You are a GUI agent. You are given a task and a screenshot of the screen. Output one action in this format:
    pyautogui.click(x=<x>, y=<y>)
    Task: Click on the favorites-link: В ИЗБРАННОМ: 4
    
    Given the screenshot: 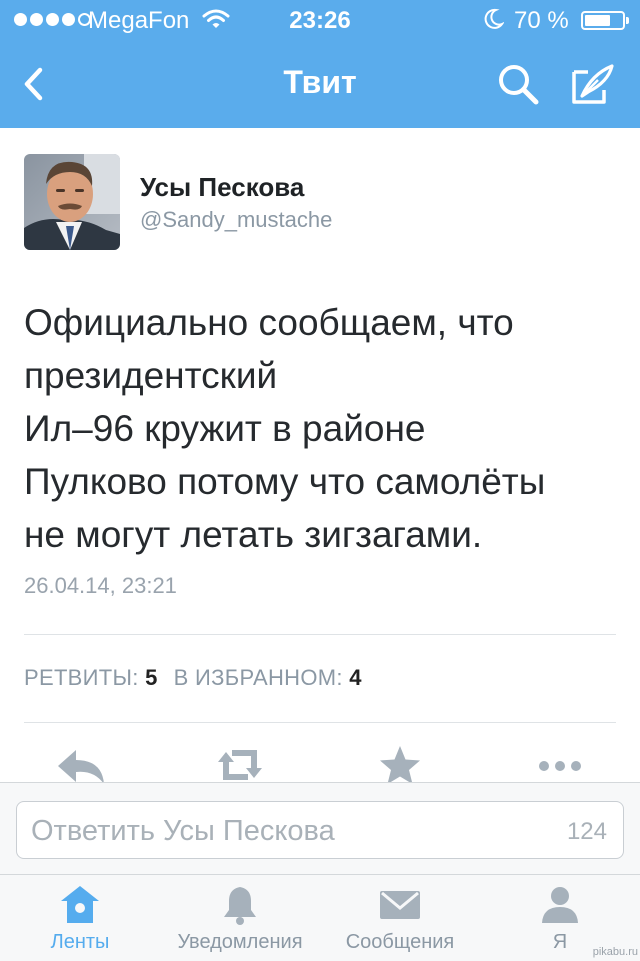 What is the action you would take?
    pyautogui.click(x=268, y=677)
    